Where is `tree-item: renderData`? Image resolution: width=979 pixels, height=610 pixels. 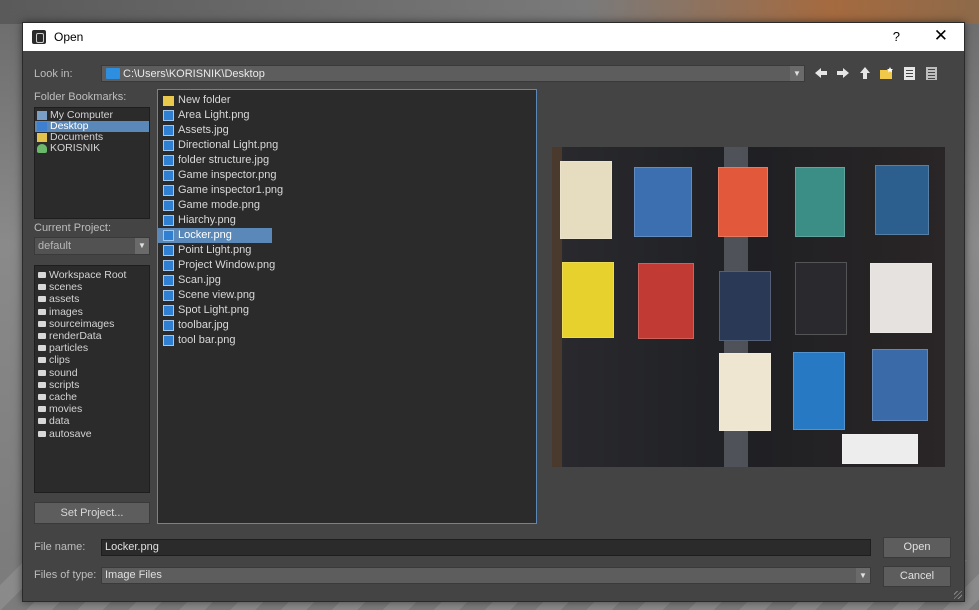 tree-item: renderData is located at coordinates (92, 336).